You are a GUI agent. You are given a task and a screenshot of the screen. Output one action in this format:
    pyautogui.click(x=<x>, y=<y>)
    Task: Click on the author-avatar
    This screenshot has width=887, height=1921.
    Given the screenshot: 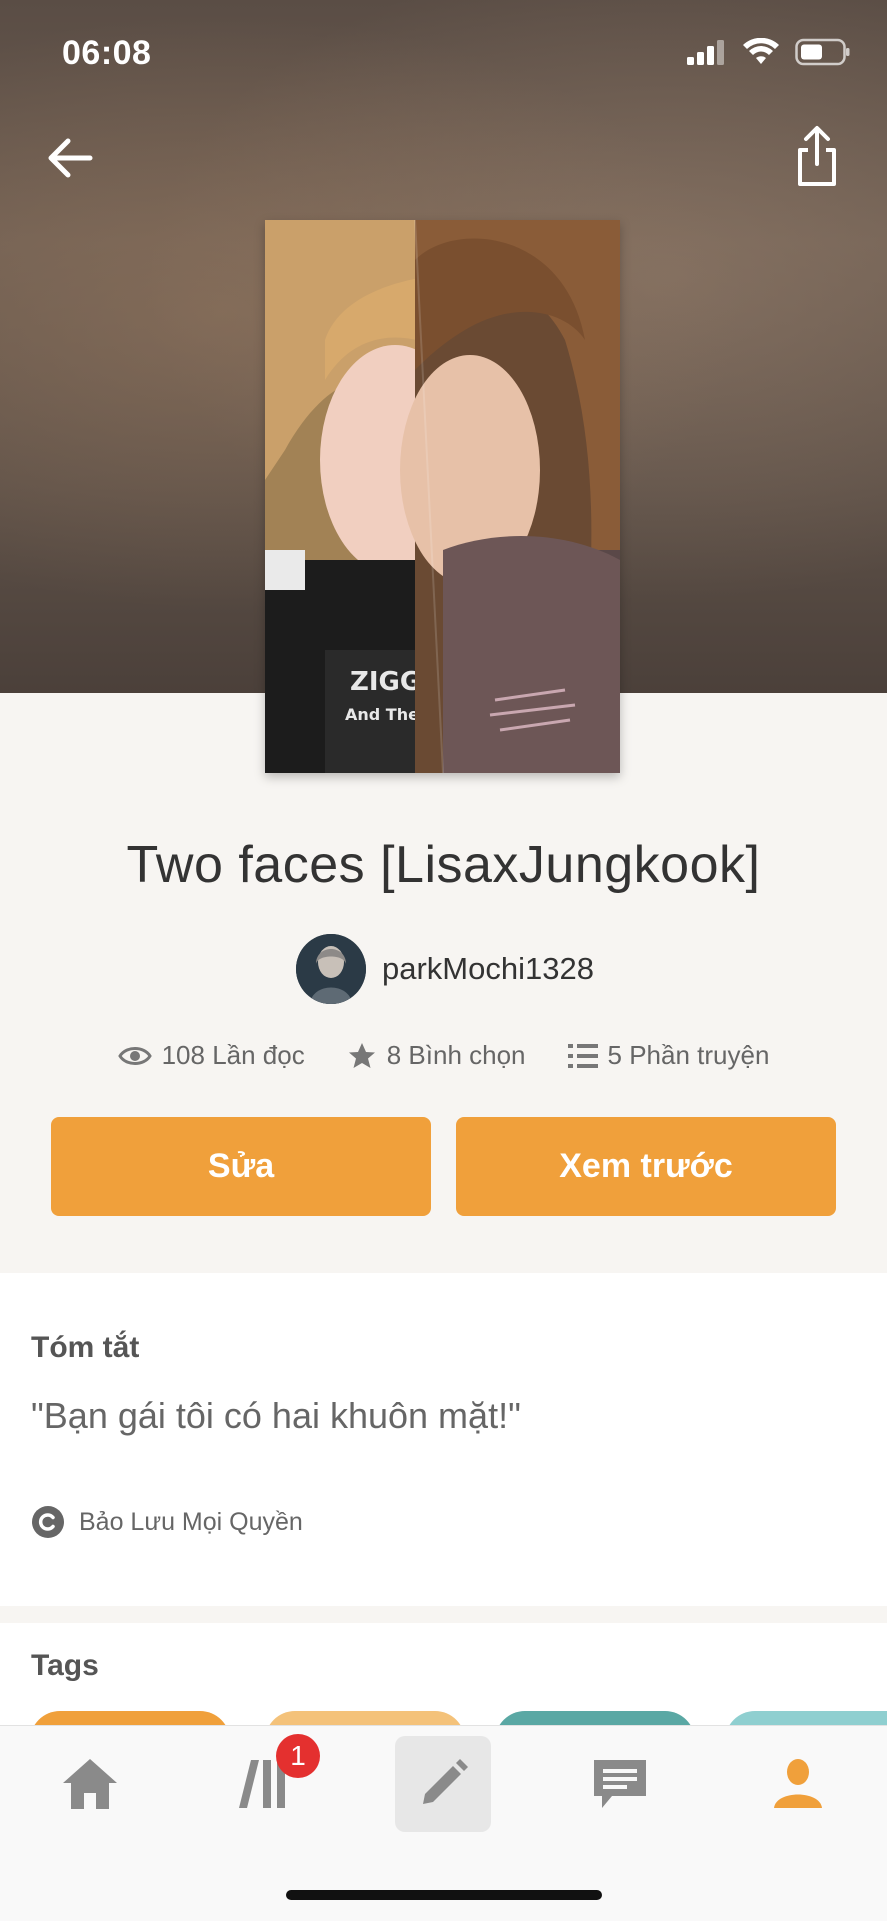 What is the action you would take?
    pyautogui.click(x=331, y=969)
    